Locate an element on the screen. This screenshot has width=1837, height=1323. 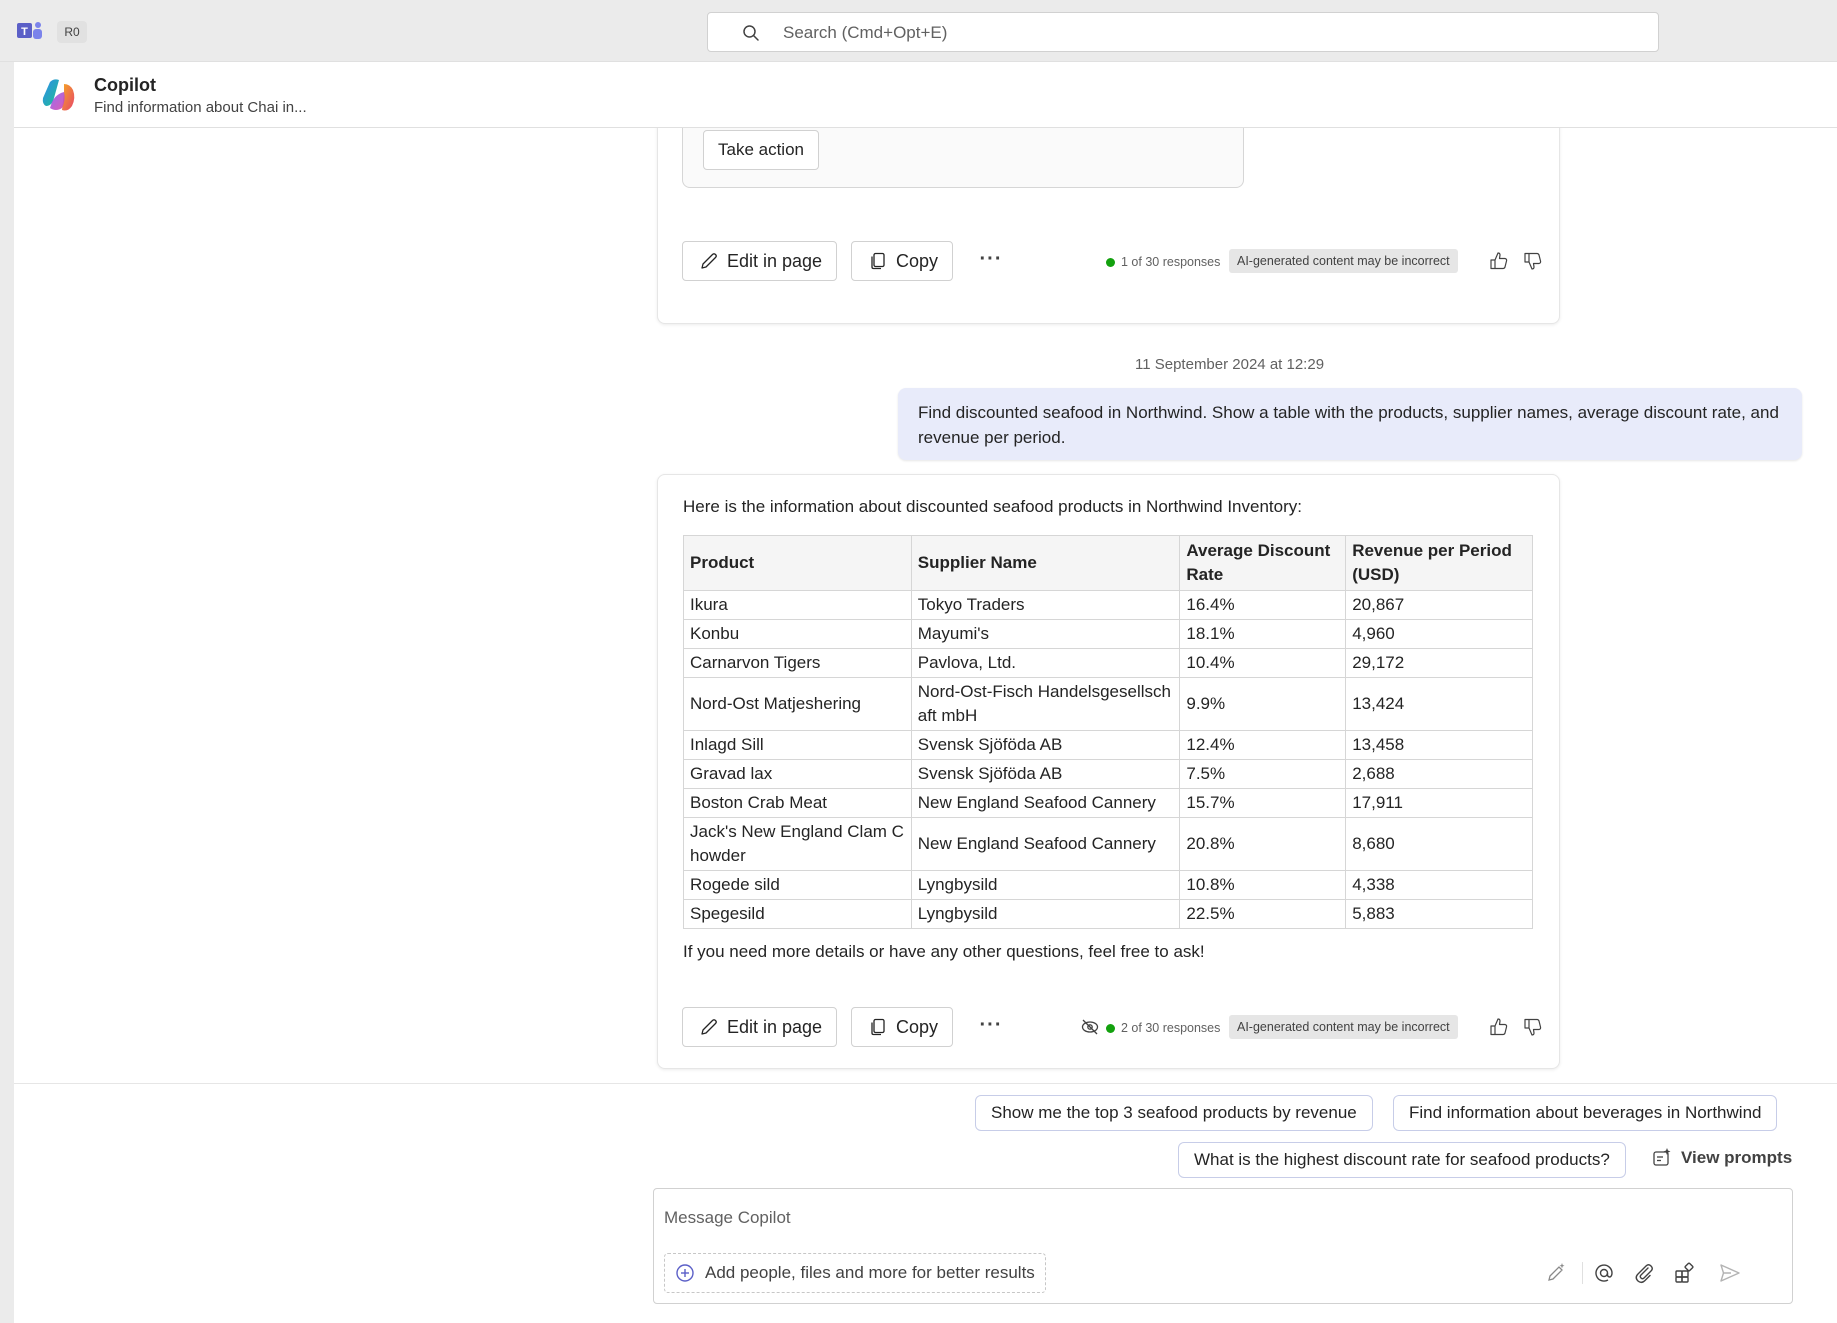
response-count: 1 of 30 responses is located at coordinates (1163, 262).